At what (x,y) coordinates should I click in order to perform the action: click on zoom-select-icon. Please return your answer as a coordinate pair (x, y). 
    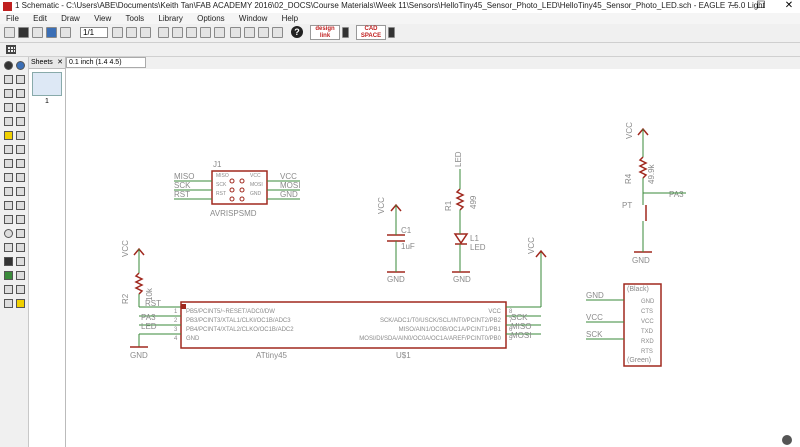
    Looking at the image, I should click on (219, 32).